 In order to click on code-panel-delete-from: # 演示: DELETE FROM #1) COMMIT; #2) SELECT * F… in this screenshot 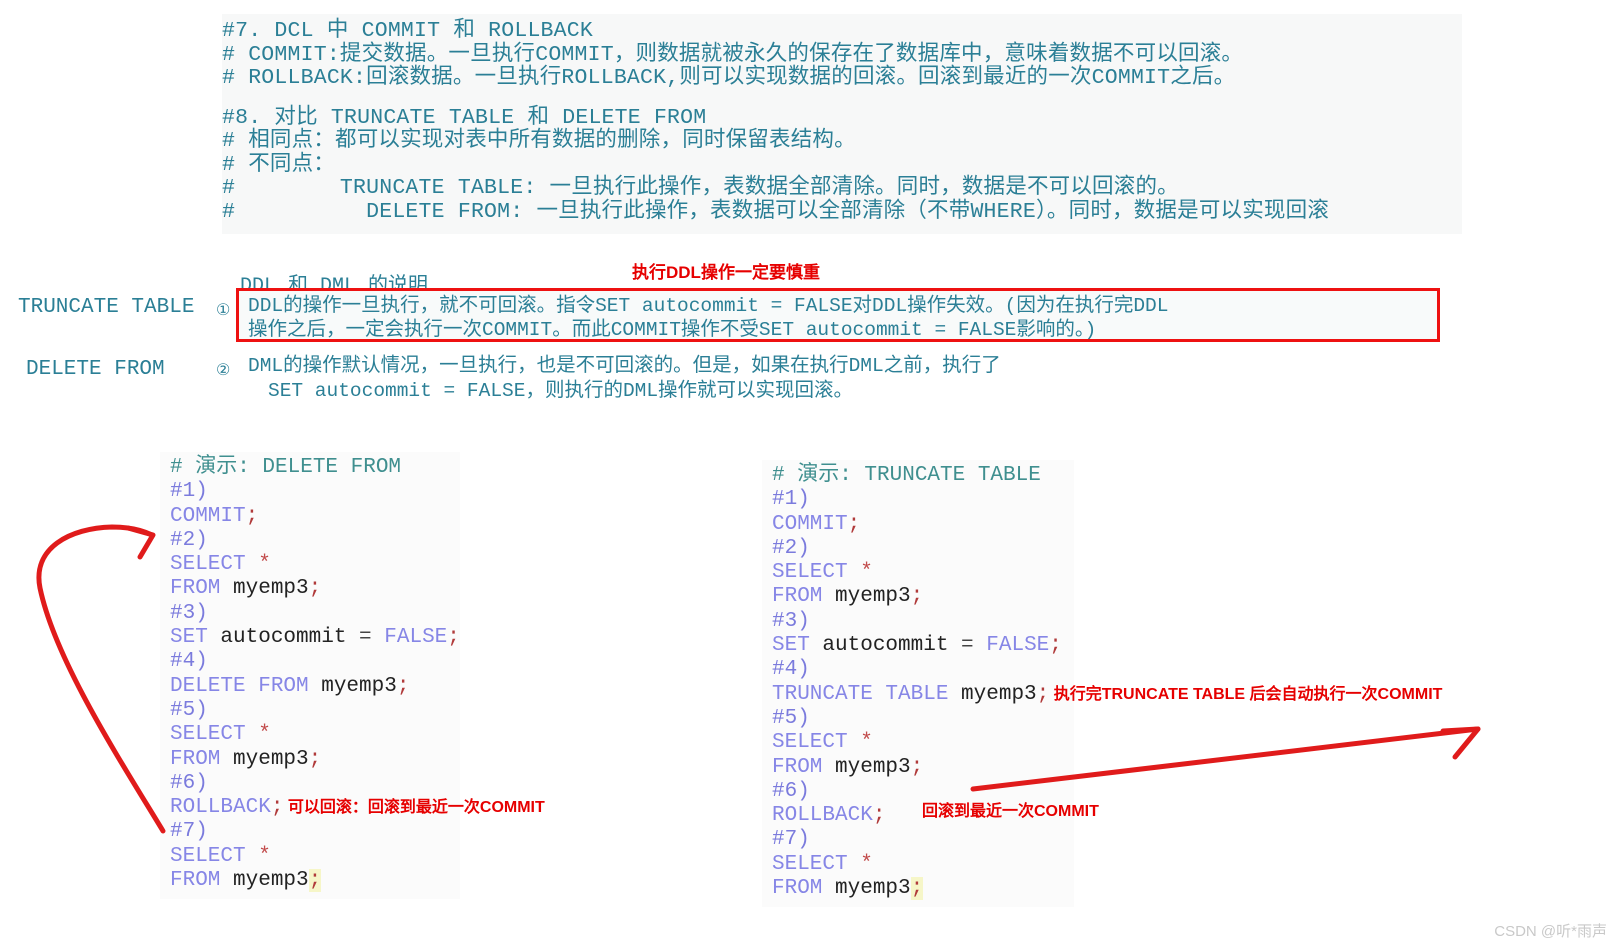, I will do `click(352, 676)`.